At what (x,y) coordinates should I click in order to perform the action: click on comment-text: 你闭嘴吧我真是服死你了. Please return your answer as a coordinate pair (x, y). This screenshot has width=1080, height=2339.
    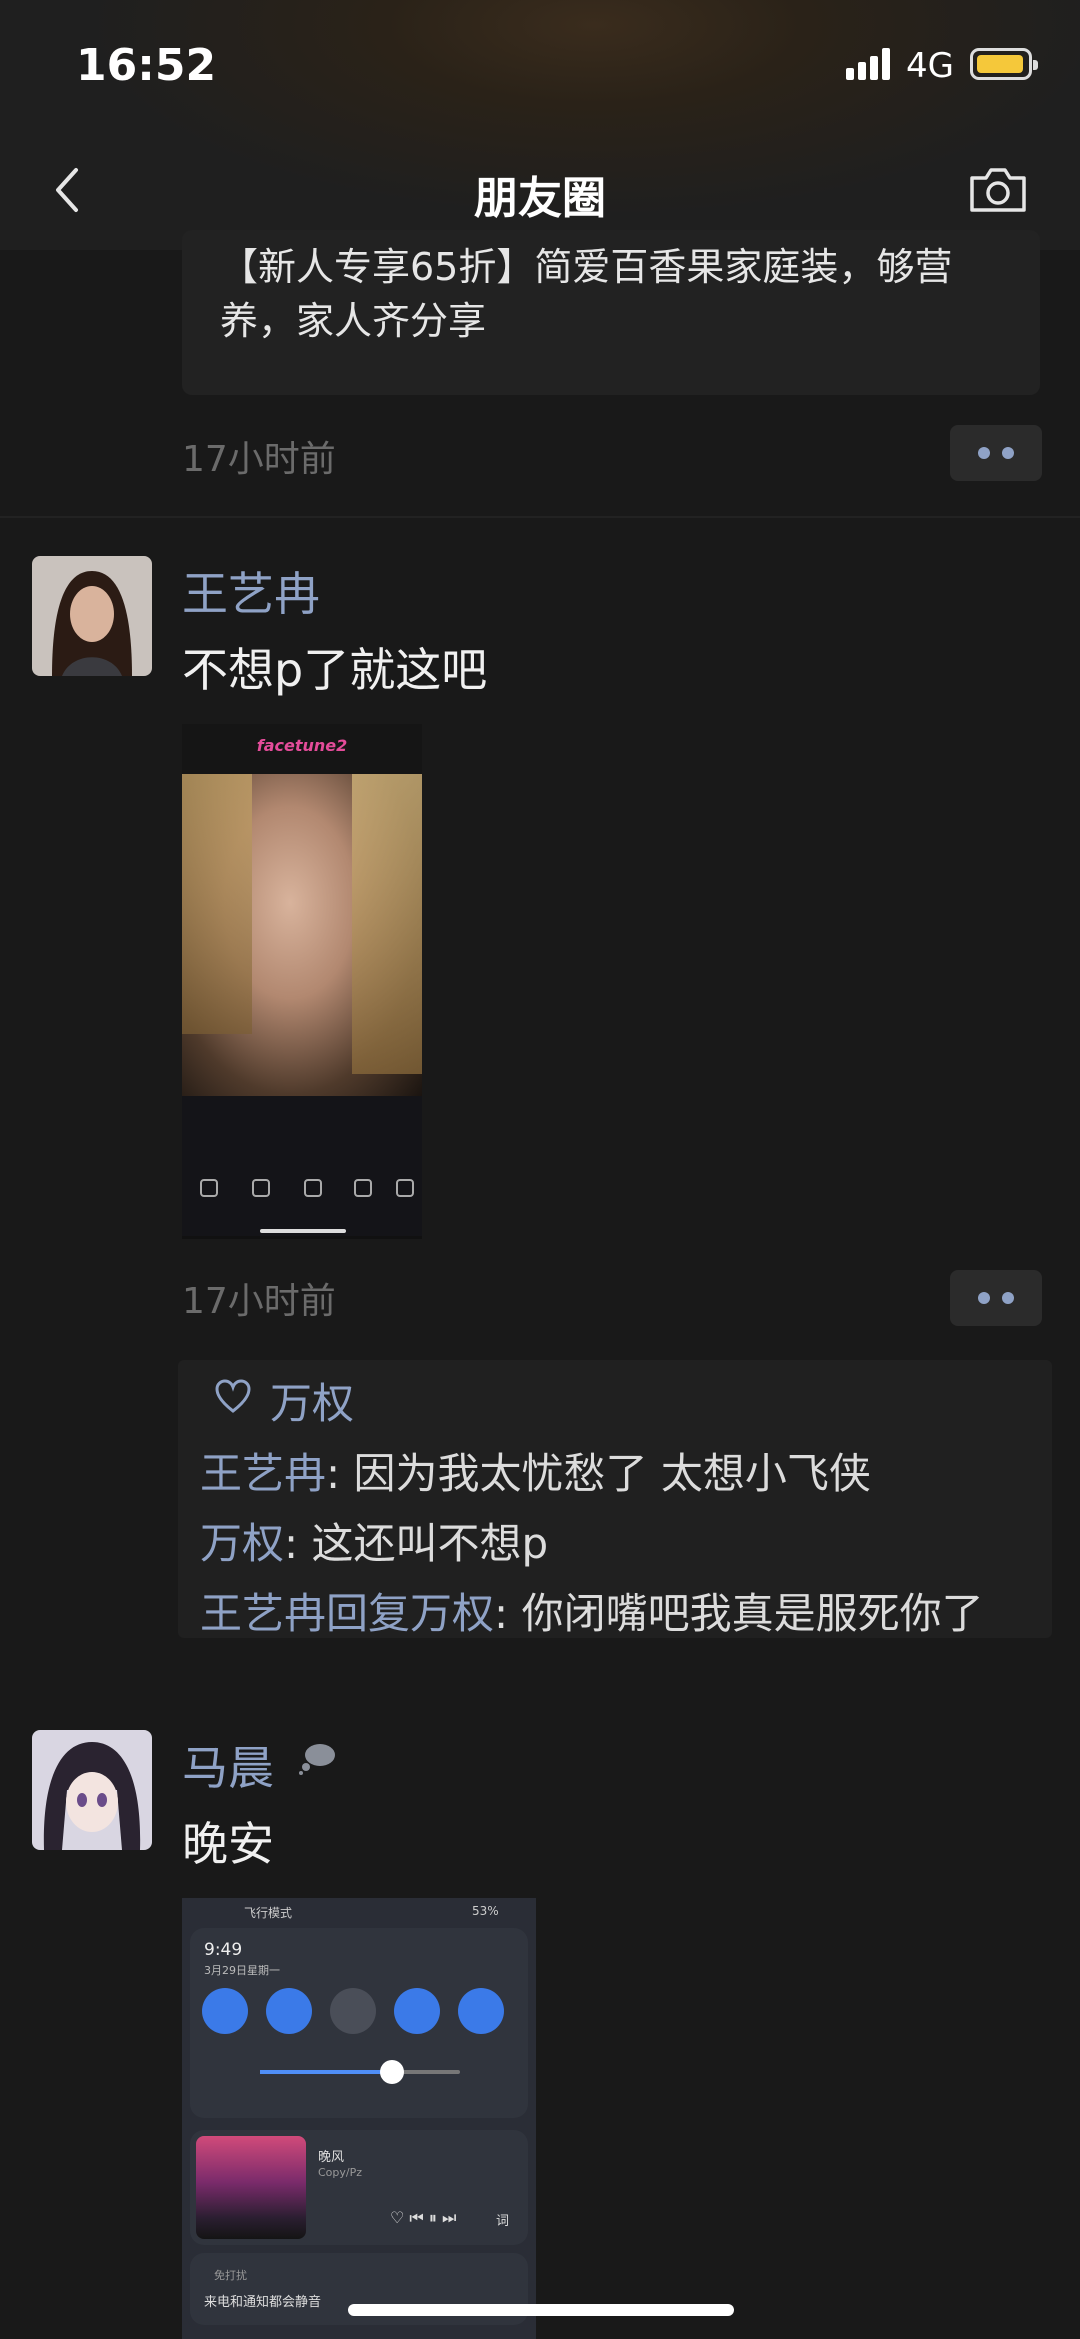
    Looking at the image, I should click on (752, 1613).